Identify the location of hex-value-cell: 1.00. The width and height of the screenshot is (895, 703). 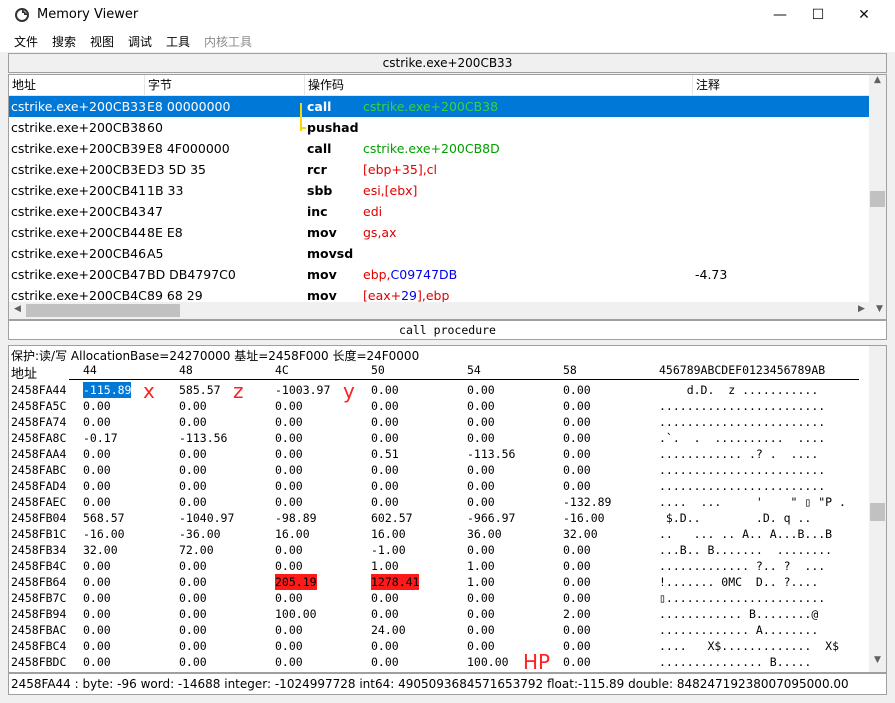
(385, 566).